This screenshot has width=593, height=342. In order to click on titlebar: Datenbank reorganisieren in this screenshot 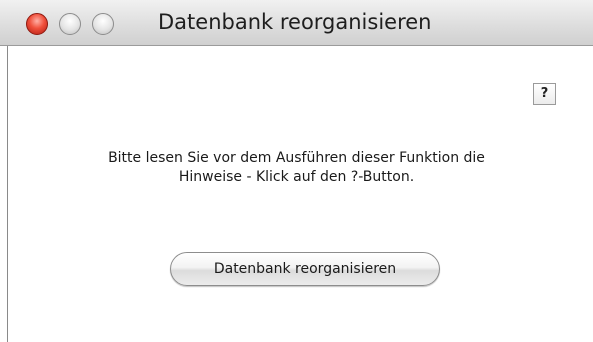, I will do `click(296, 23)`.